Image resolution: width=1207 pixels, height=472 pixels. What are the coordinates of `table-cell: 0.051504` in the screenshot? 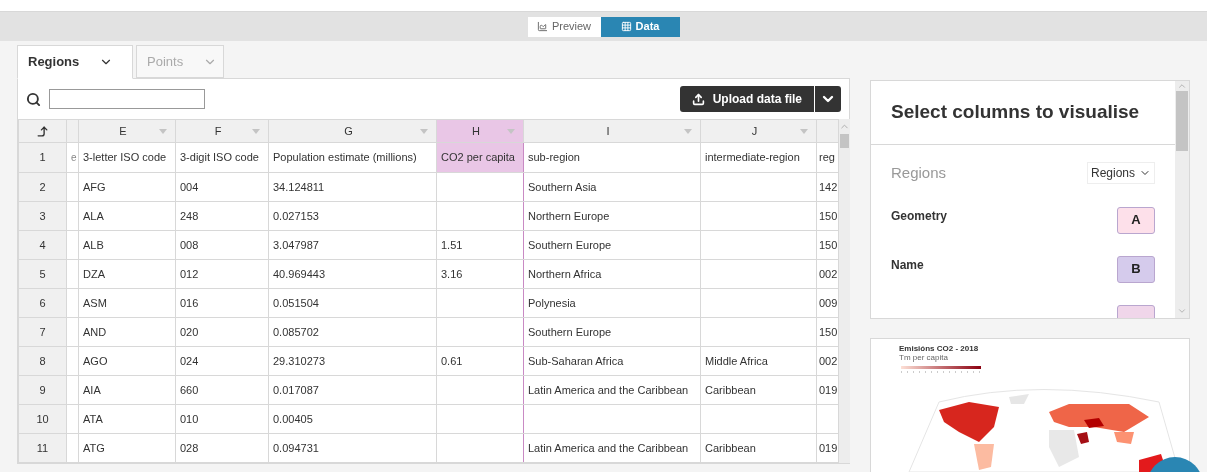 It's located at (352, 303).